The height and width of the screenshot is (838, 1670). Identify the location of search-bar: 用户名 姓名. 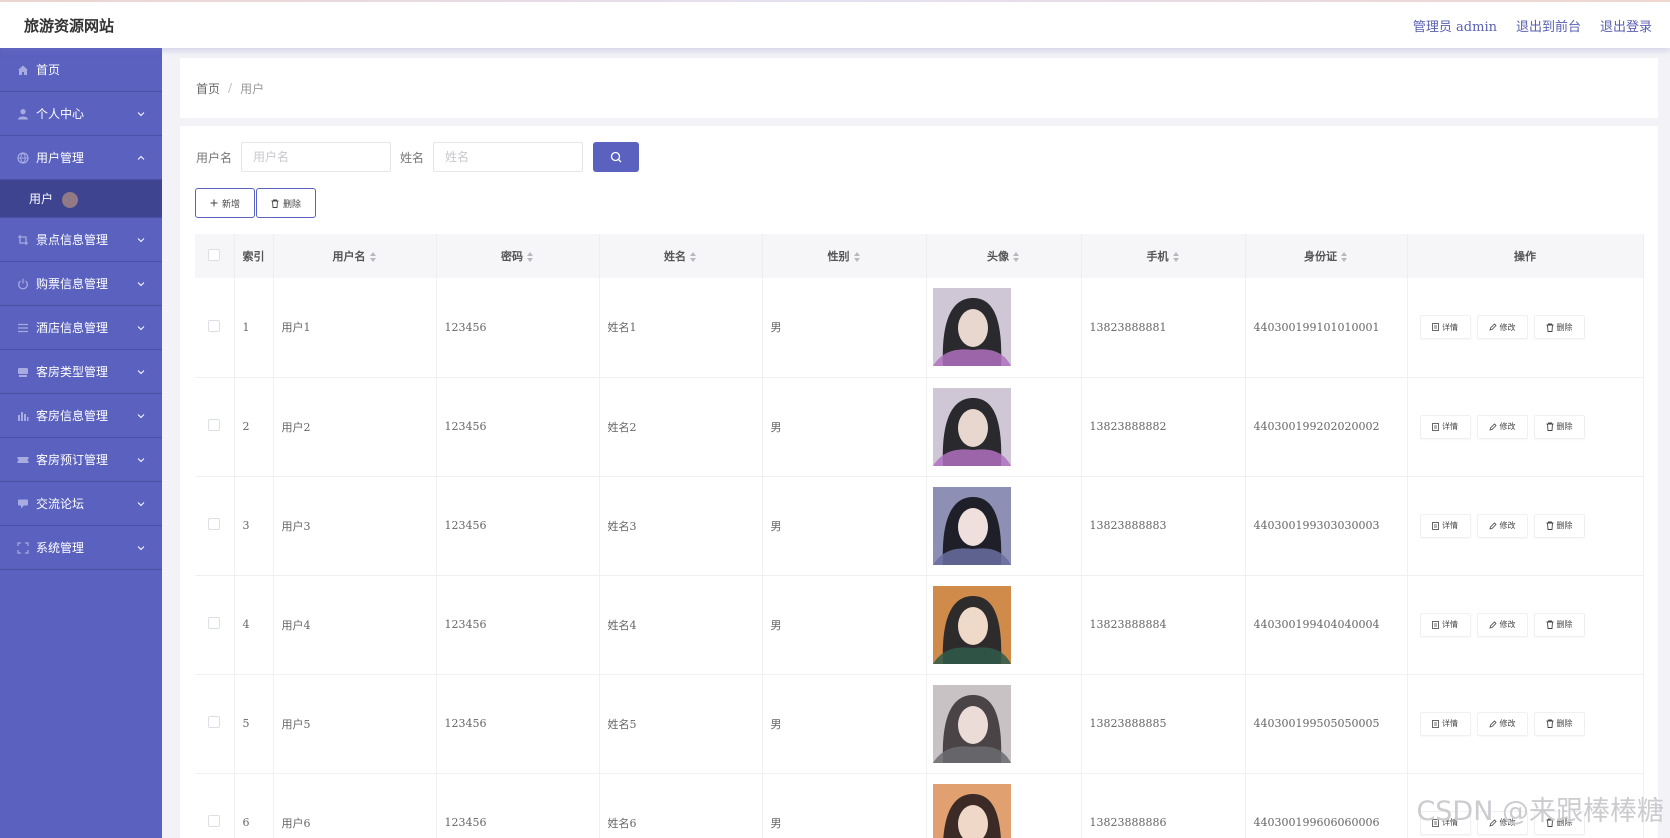
(418, 157).